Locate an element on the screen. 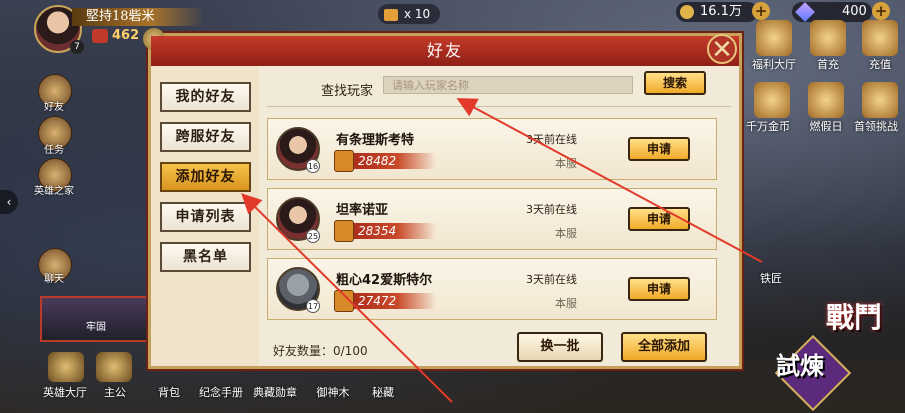 The height and width of the screenshot is (413, 905). coin-counter: 16.1万 is located at coordinates (717, 12).